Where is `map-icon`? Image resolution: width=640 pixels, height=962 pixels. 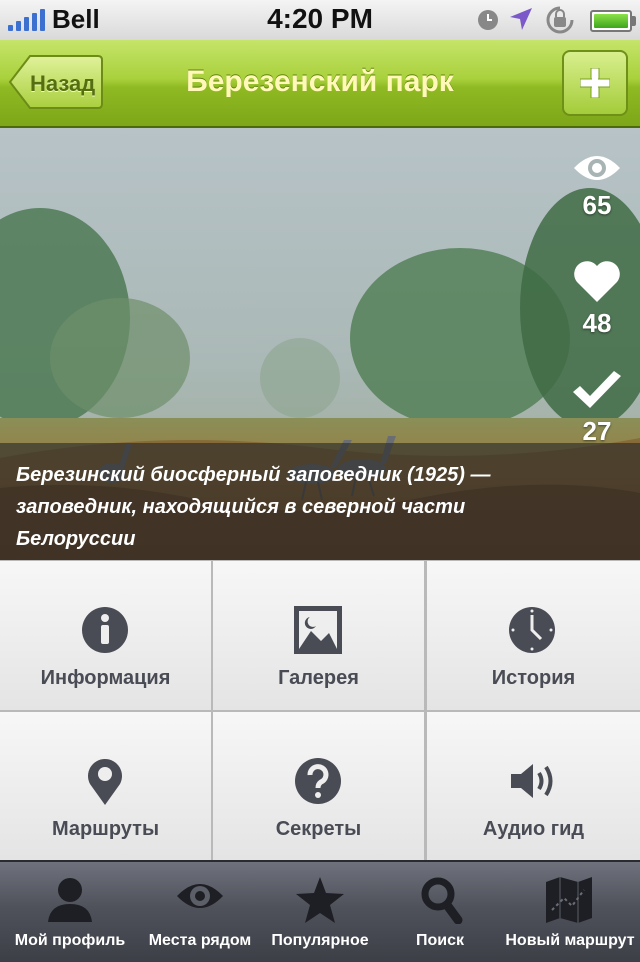 map-icon is located at coordinates (569, 900).